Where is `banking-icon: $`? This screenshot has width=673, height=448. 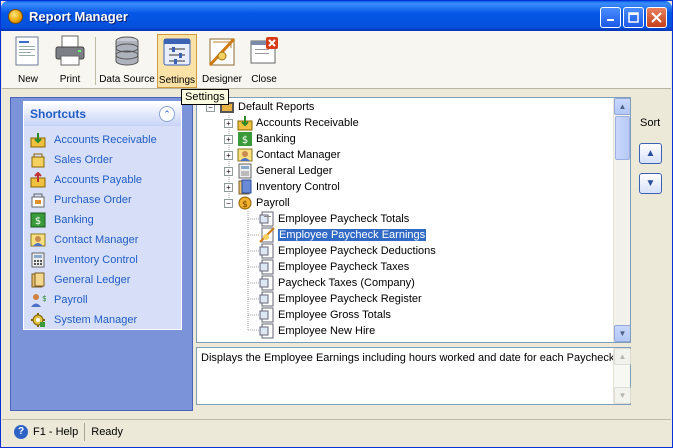
banking-icon: $ is located at coordinates (38, 220).